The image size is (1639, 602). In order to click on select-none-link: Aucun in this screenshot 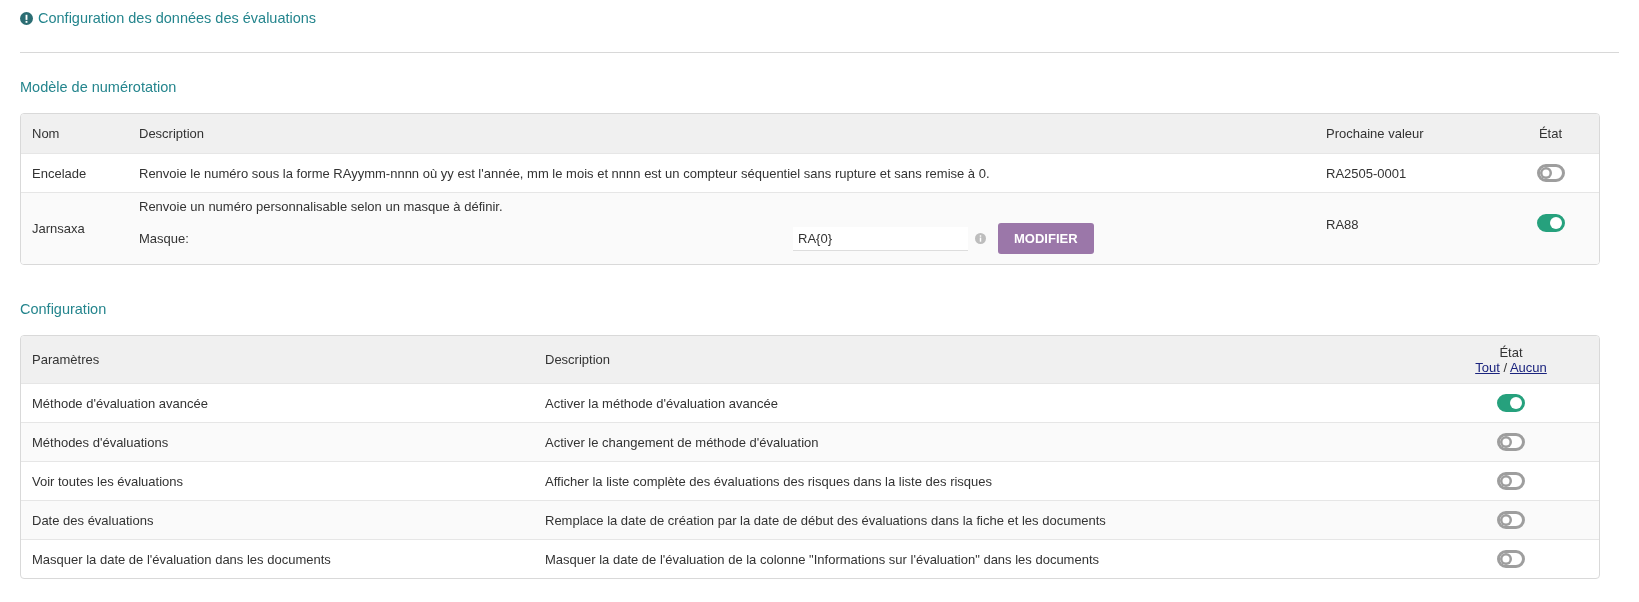, I will do `click(1528, 367)`.